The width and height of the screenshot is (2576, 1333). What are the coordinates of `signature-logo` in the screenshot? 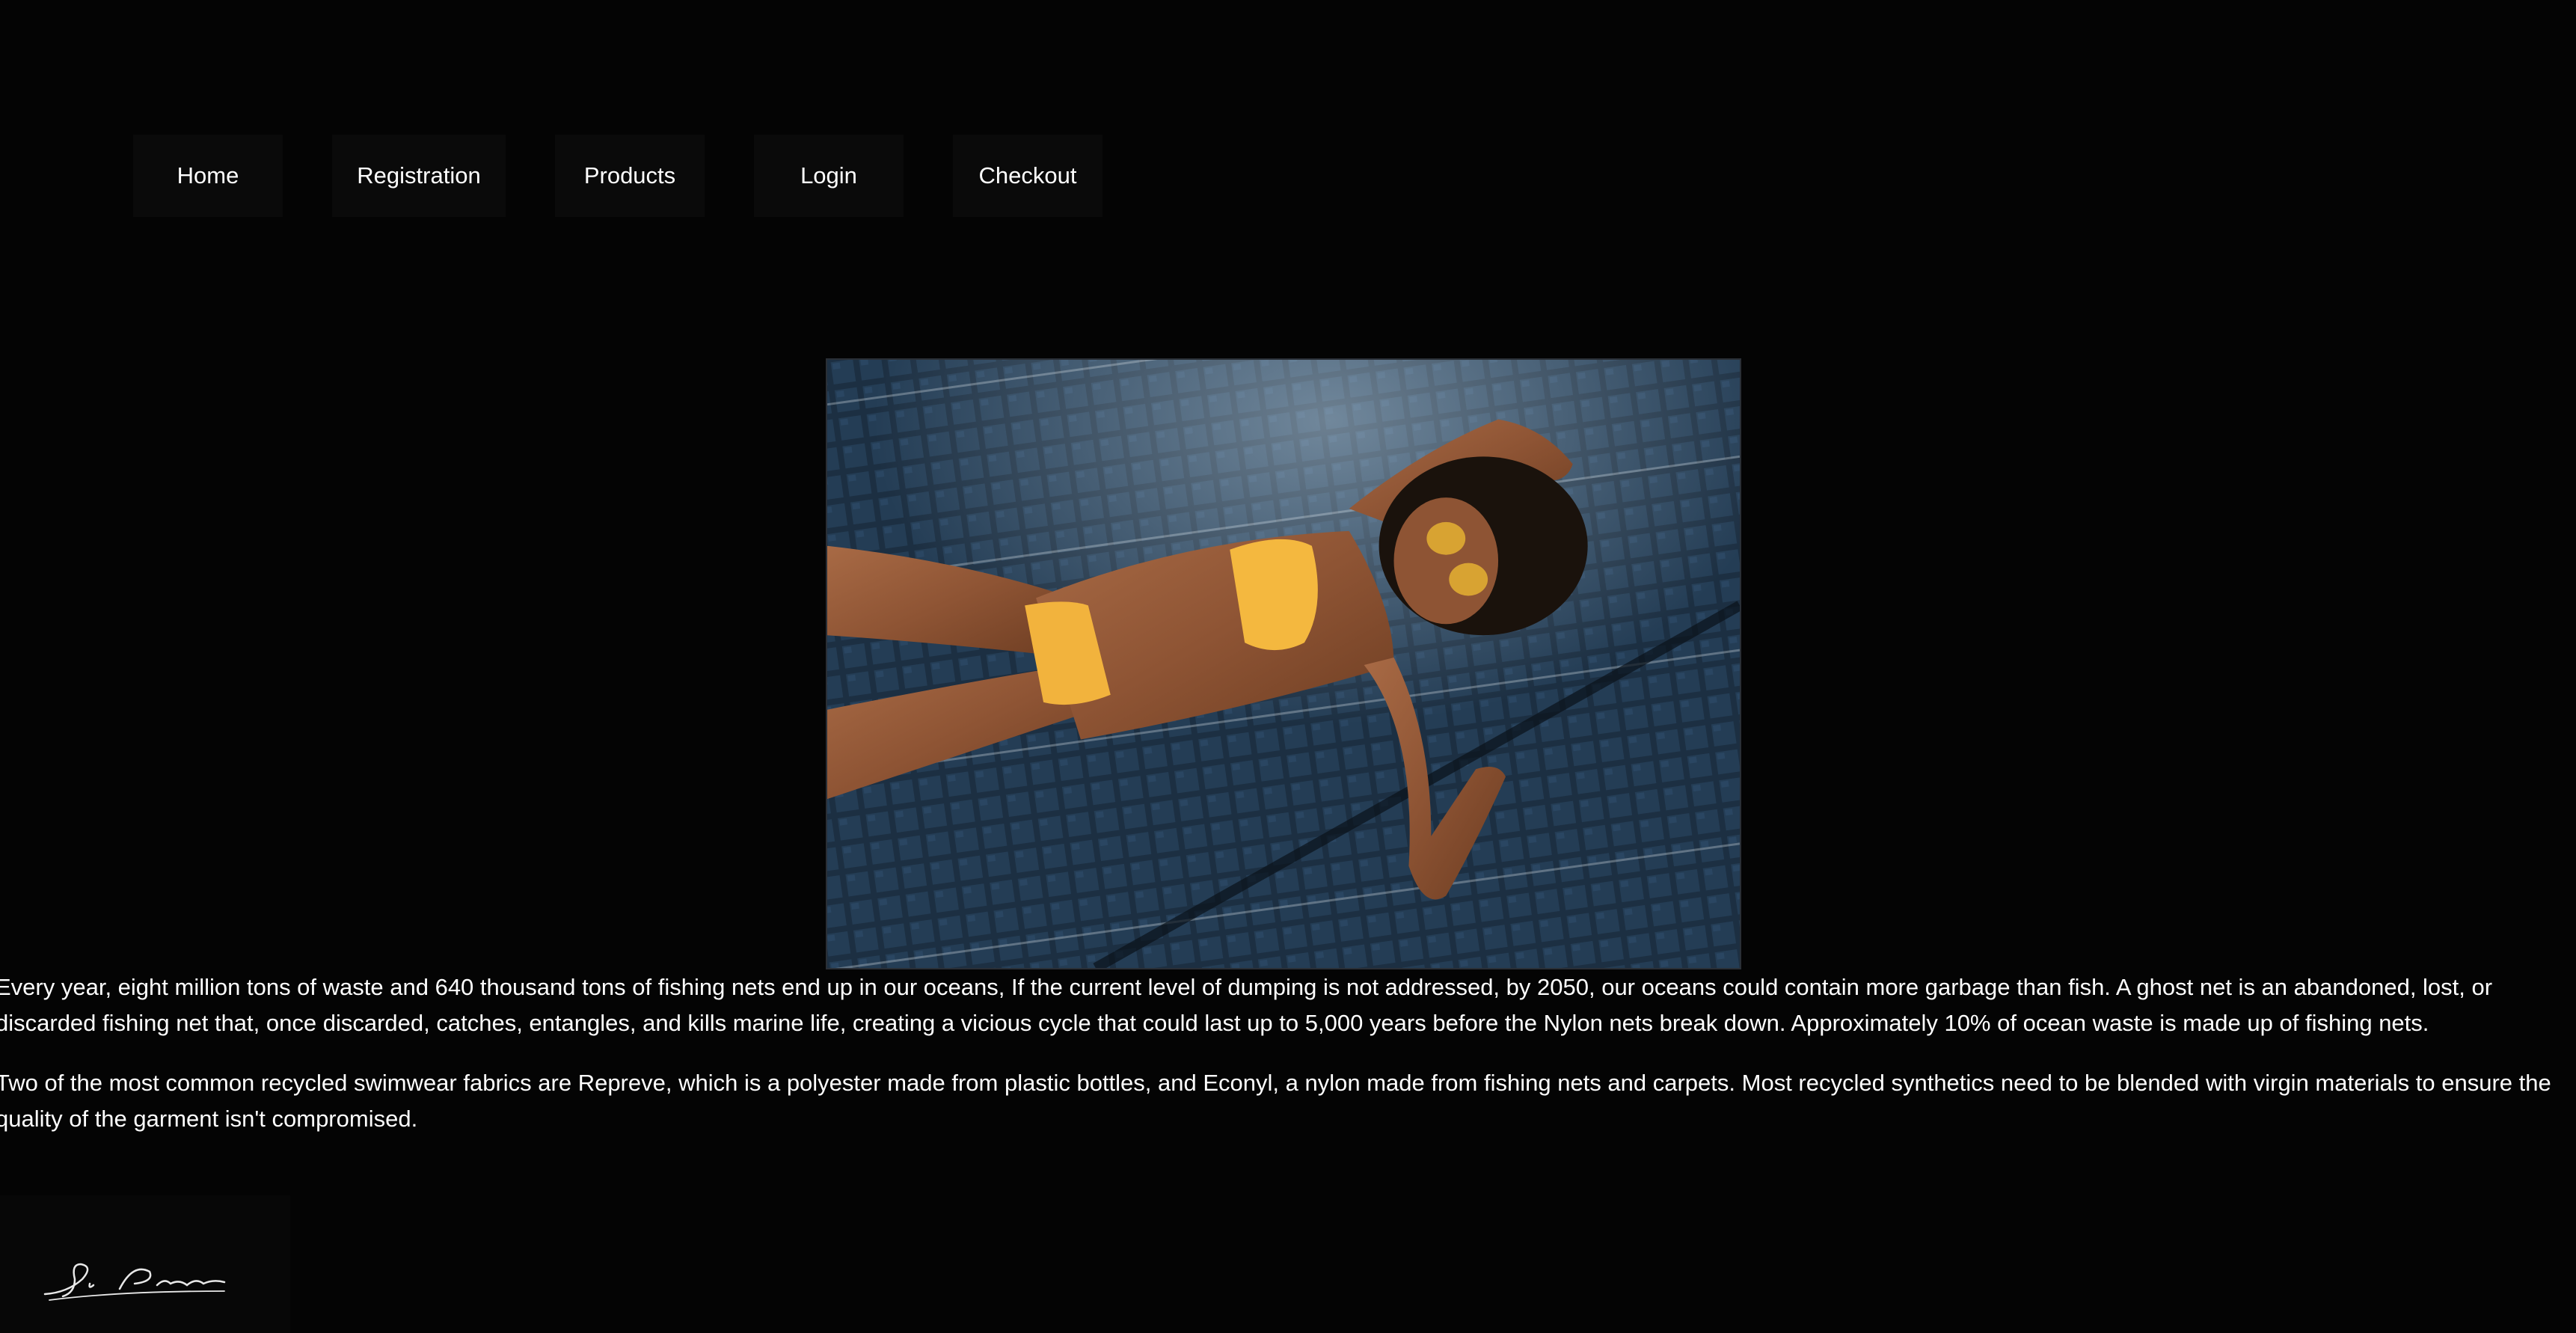 It's located at (145, 1264).